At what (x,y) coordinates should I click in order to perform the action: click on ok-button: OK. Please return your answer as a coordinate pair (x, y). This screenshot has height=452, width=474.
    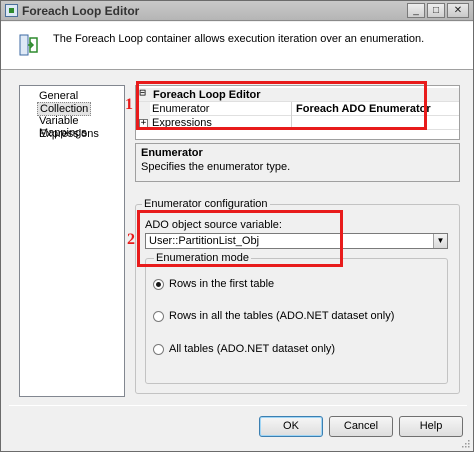
    Looking at the image, I should click on (291, 426).